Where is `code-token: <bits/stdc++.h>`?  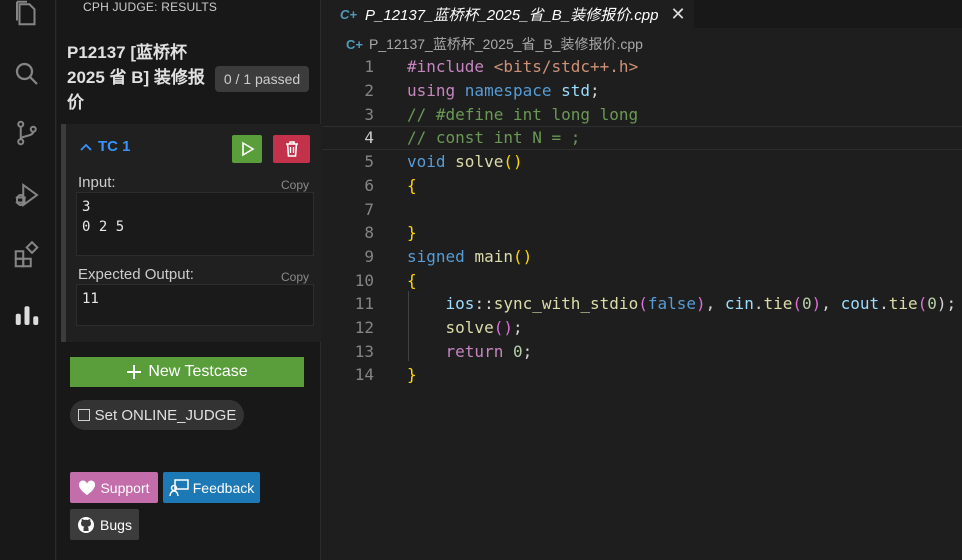
code-token: <bits/stdc++.h> is located at coordinates (566, 67).